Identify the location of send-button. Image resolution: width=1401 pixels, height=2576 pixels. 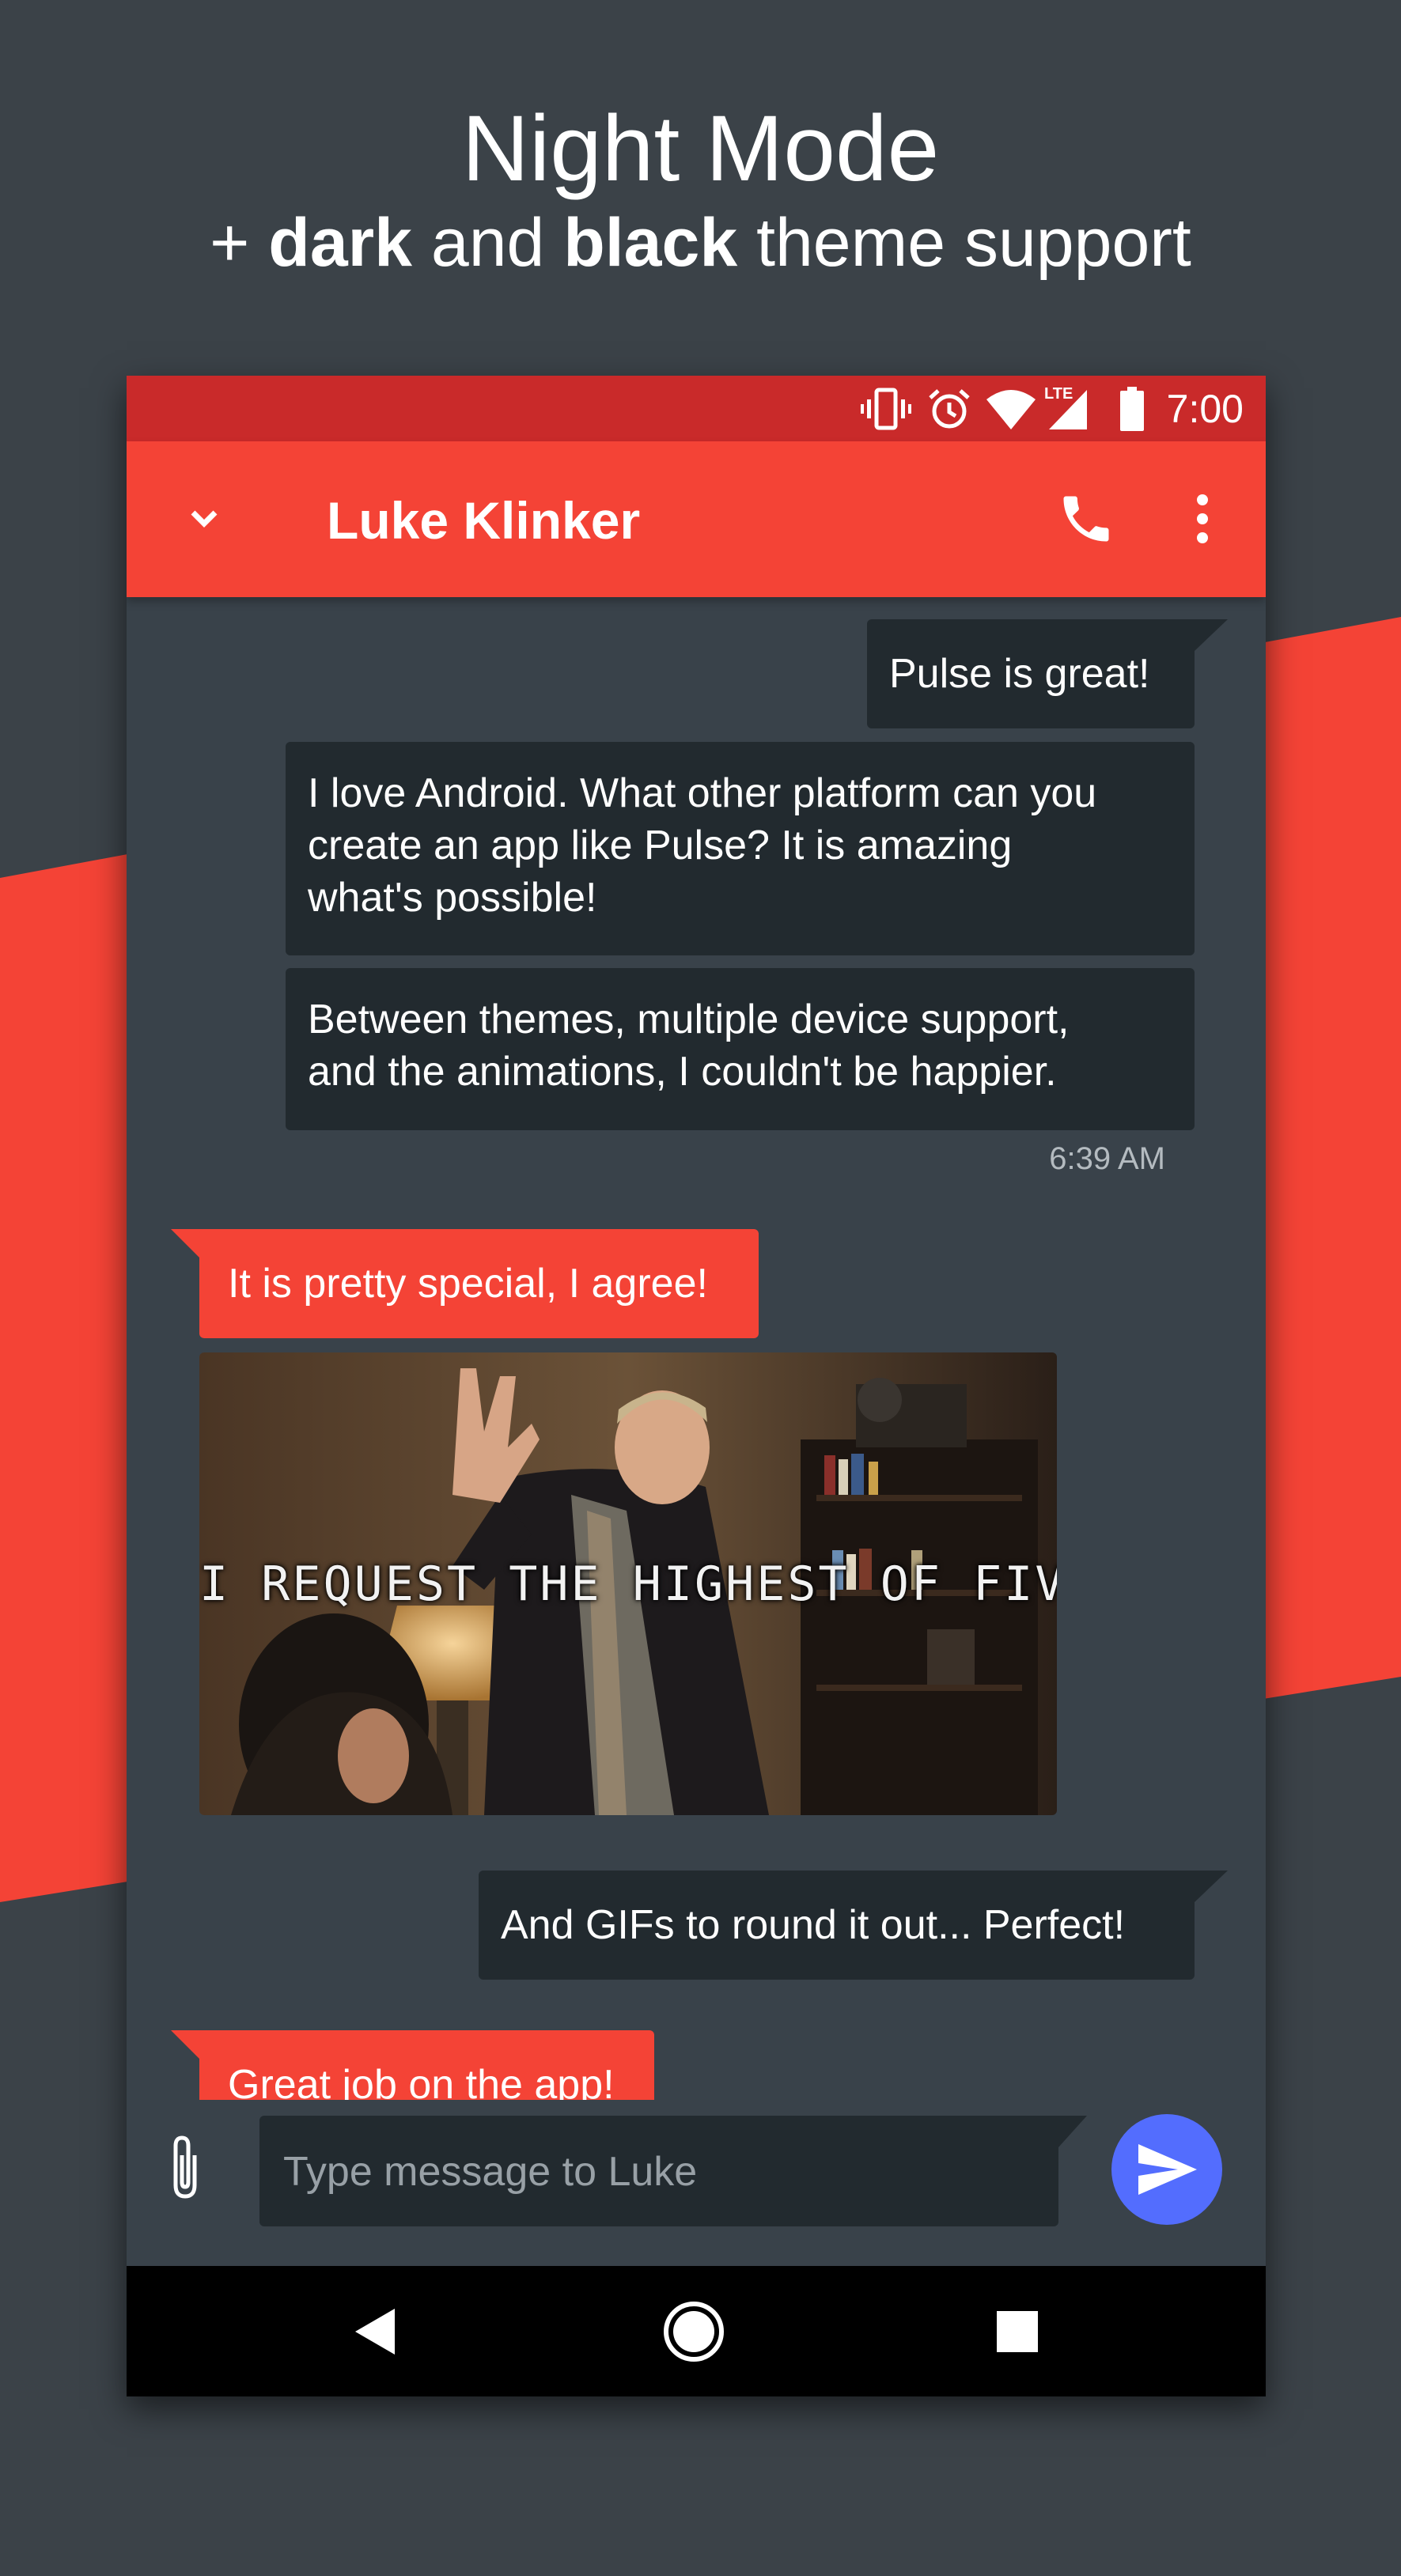
(1166, 2170).